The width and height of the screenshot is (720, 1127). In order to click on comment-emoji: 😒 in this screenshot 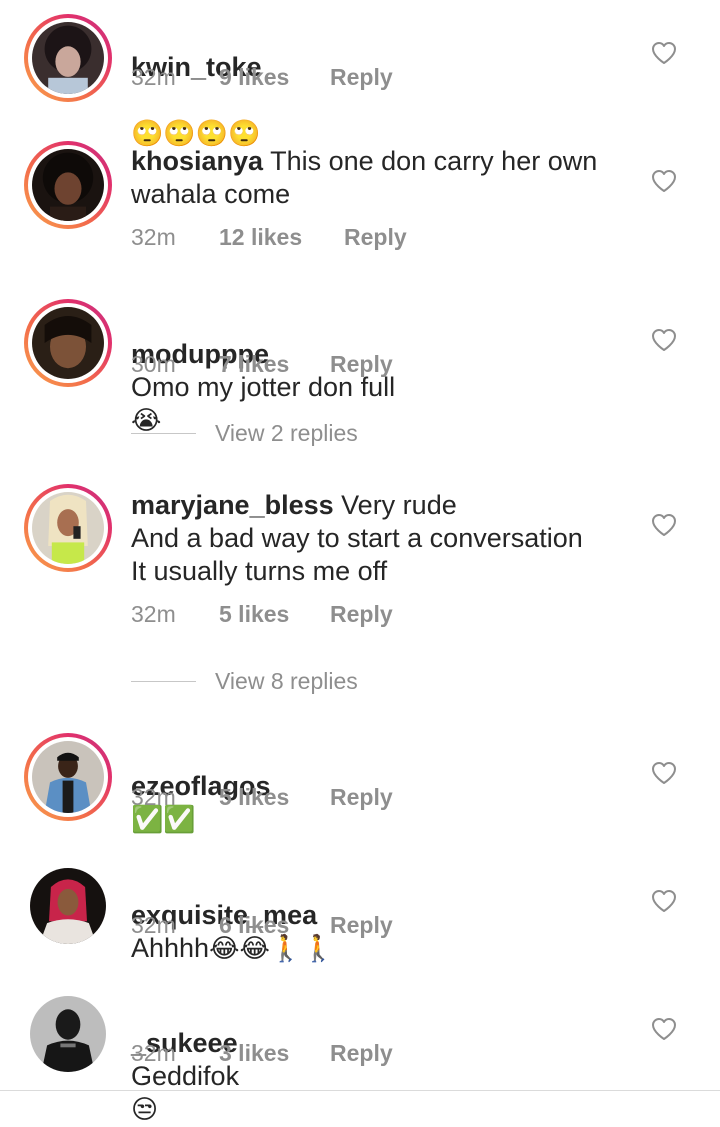, I will do `click(145, 1110)`.